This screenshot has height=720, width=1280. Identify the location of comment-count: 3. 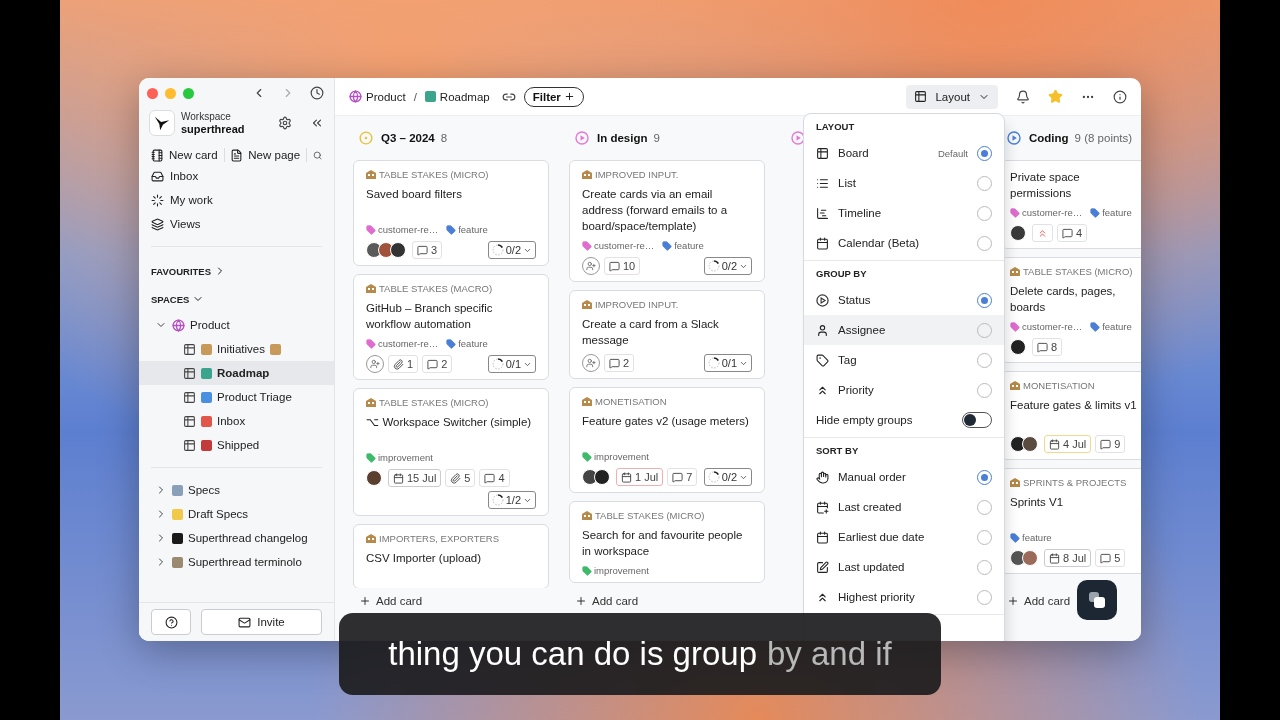
(434, 250).